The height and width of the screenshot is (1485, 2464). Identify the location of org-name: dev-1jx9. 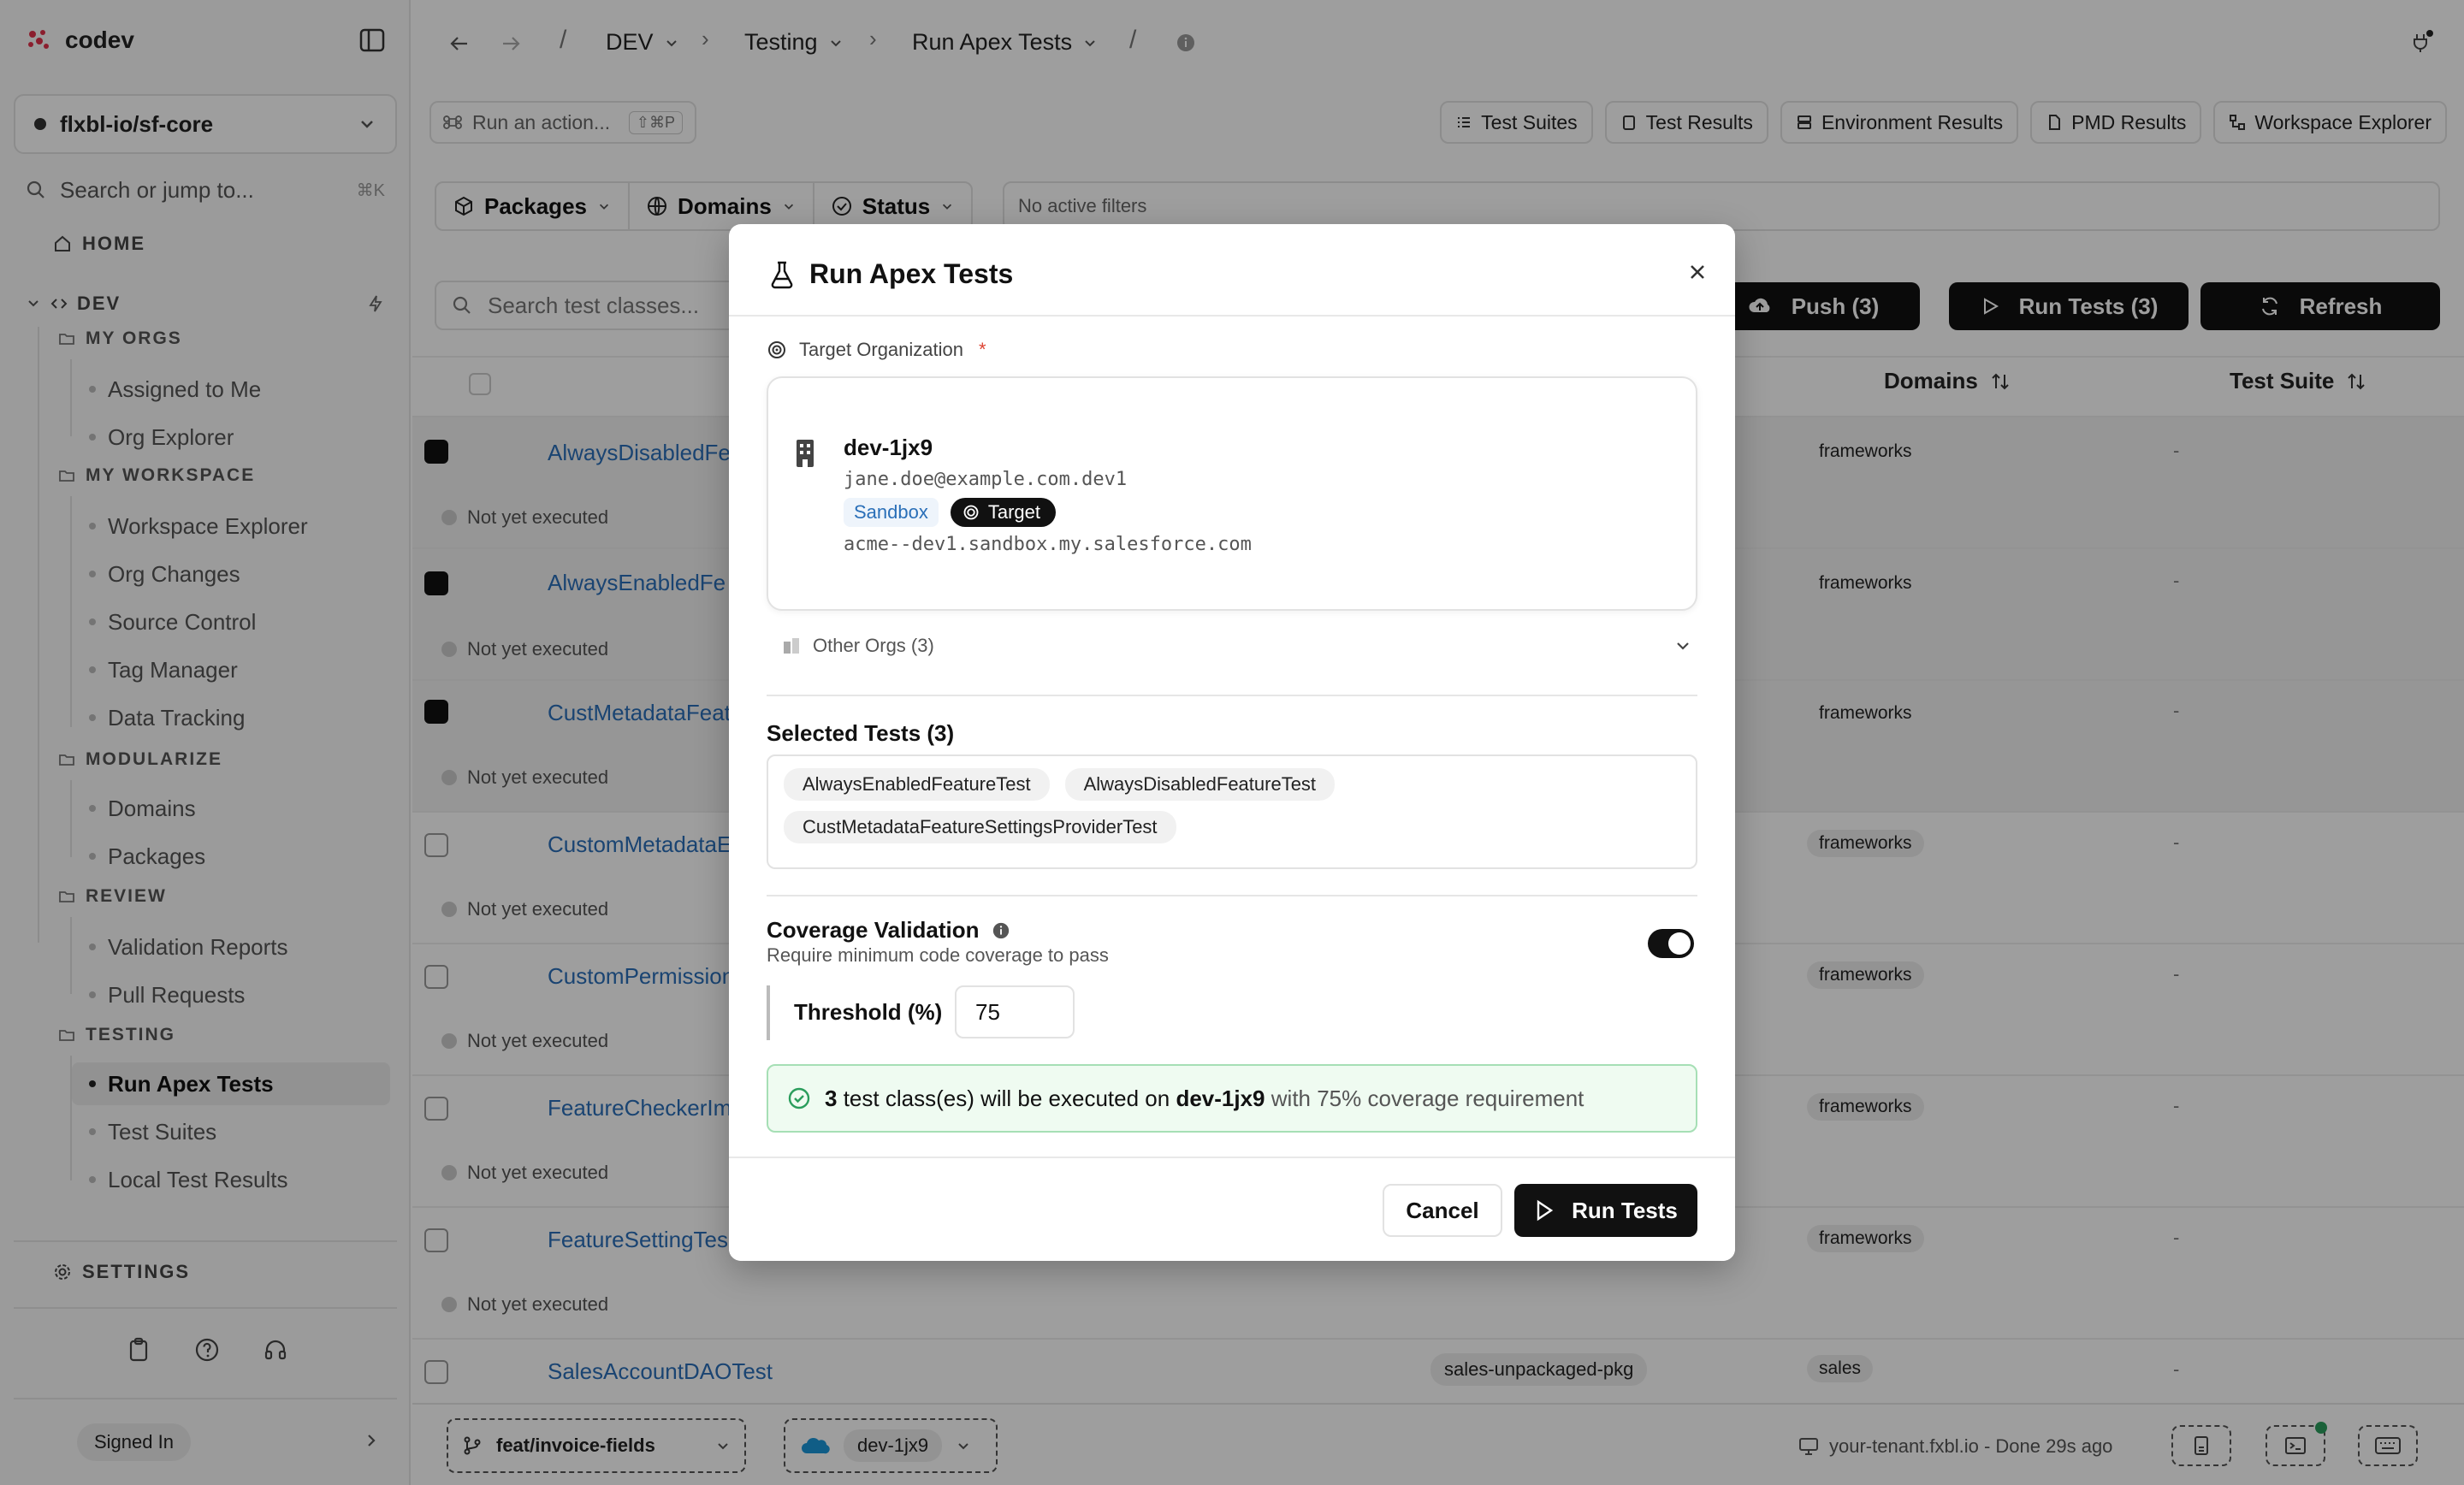
(888, 447).